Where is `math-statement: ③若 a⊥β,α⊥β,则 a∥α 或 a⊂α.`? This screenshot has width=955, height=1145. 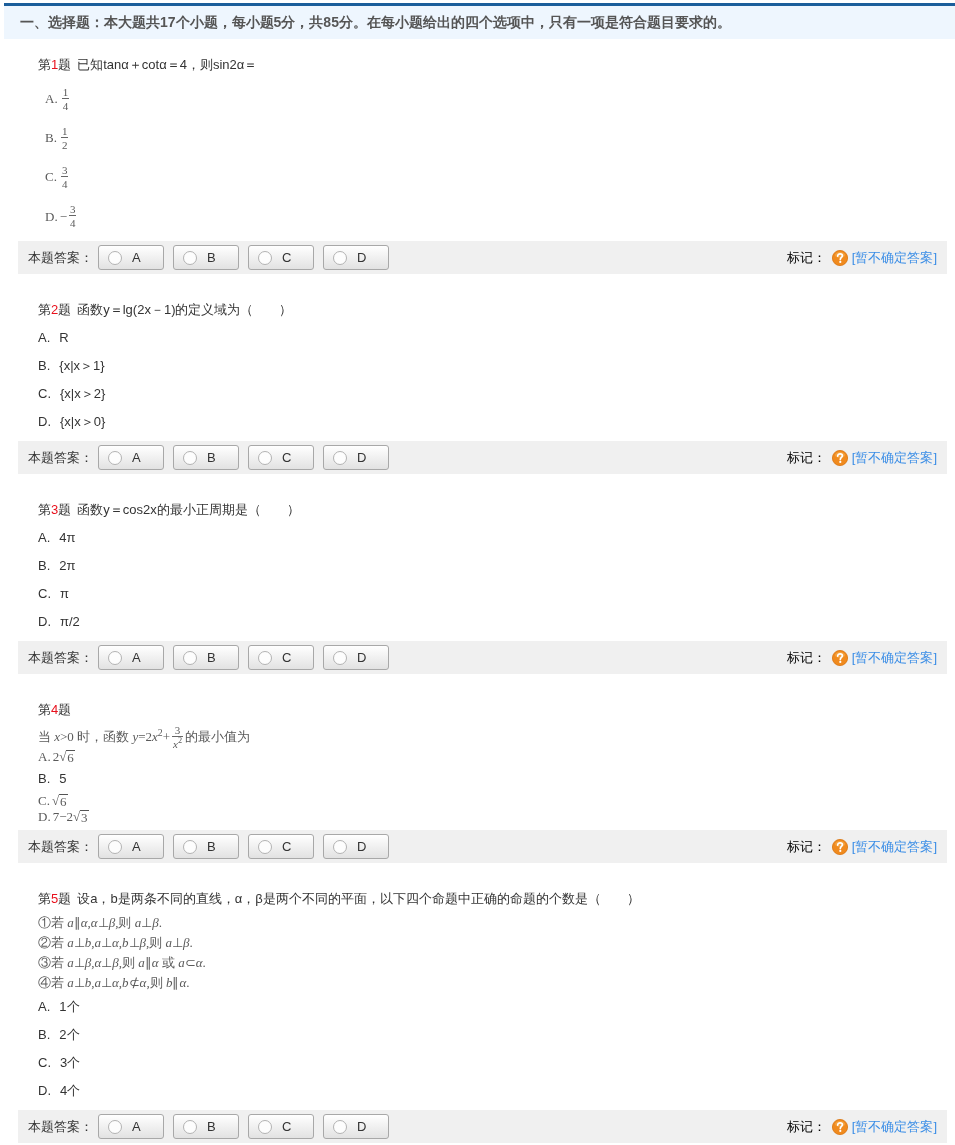
math-statement: ③若 a⊥β,α⊥β,则 a∥α 或 a⊂α. is located at coordinates (122, 963).